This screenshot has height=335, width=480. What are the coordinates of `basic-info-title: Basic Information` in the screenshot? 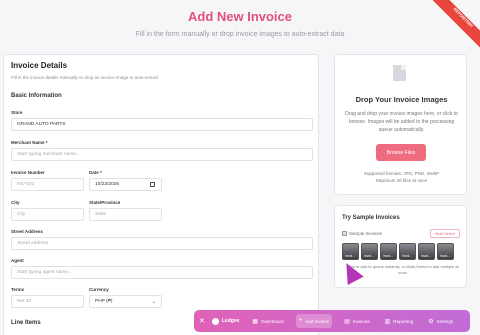 It's located at (36, 96).